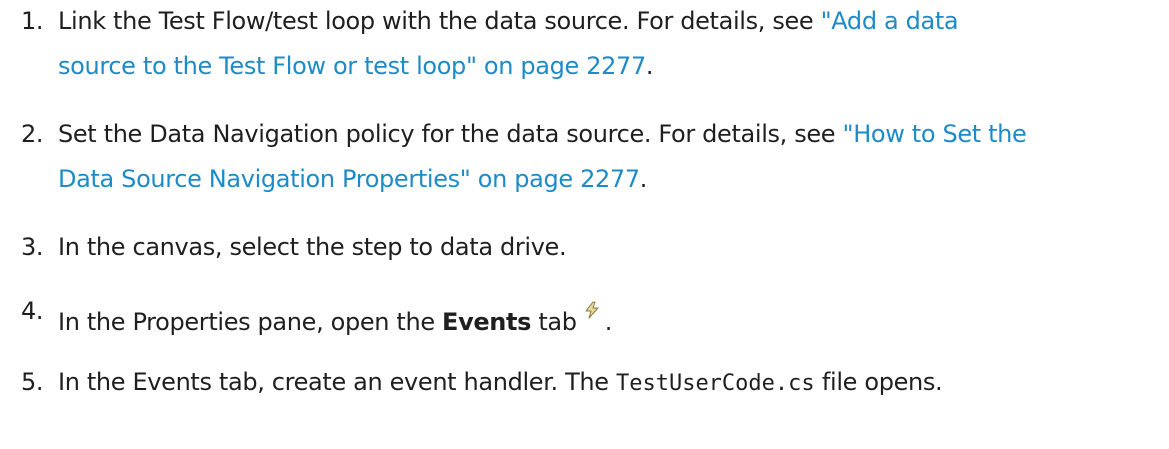 This screenshot has width=1169, height=449. Describe the element at coordinates (32, 21) in the screenshot. I see `step-number: 1.` at that location.